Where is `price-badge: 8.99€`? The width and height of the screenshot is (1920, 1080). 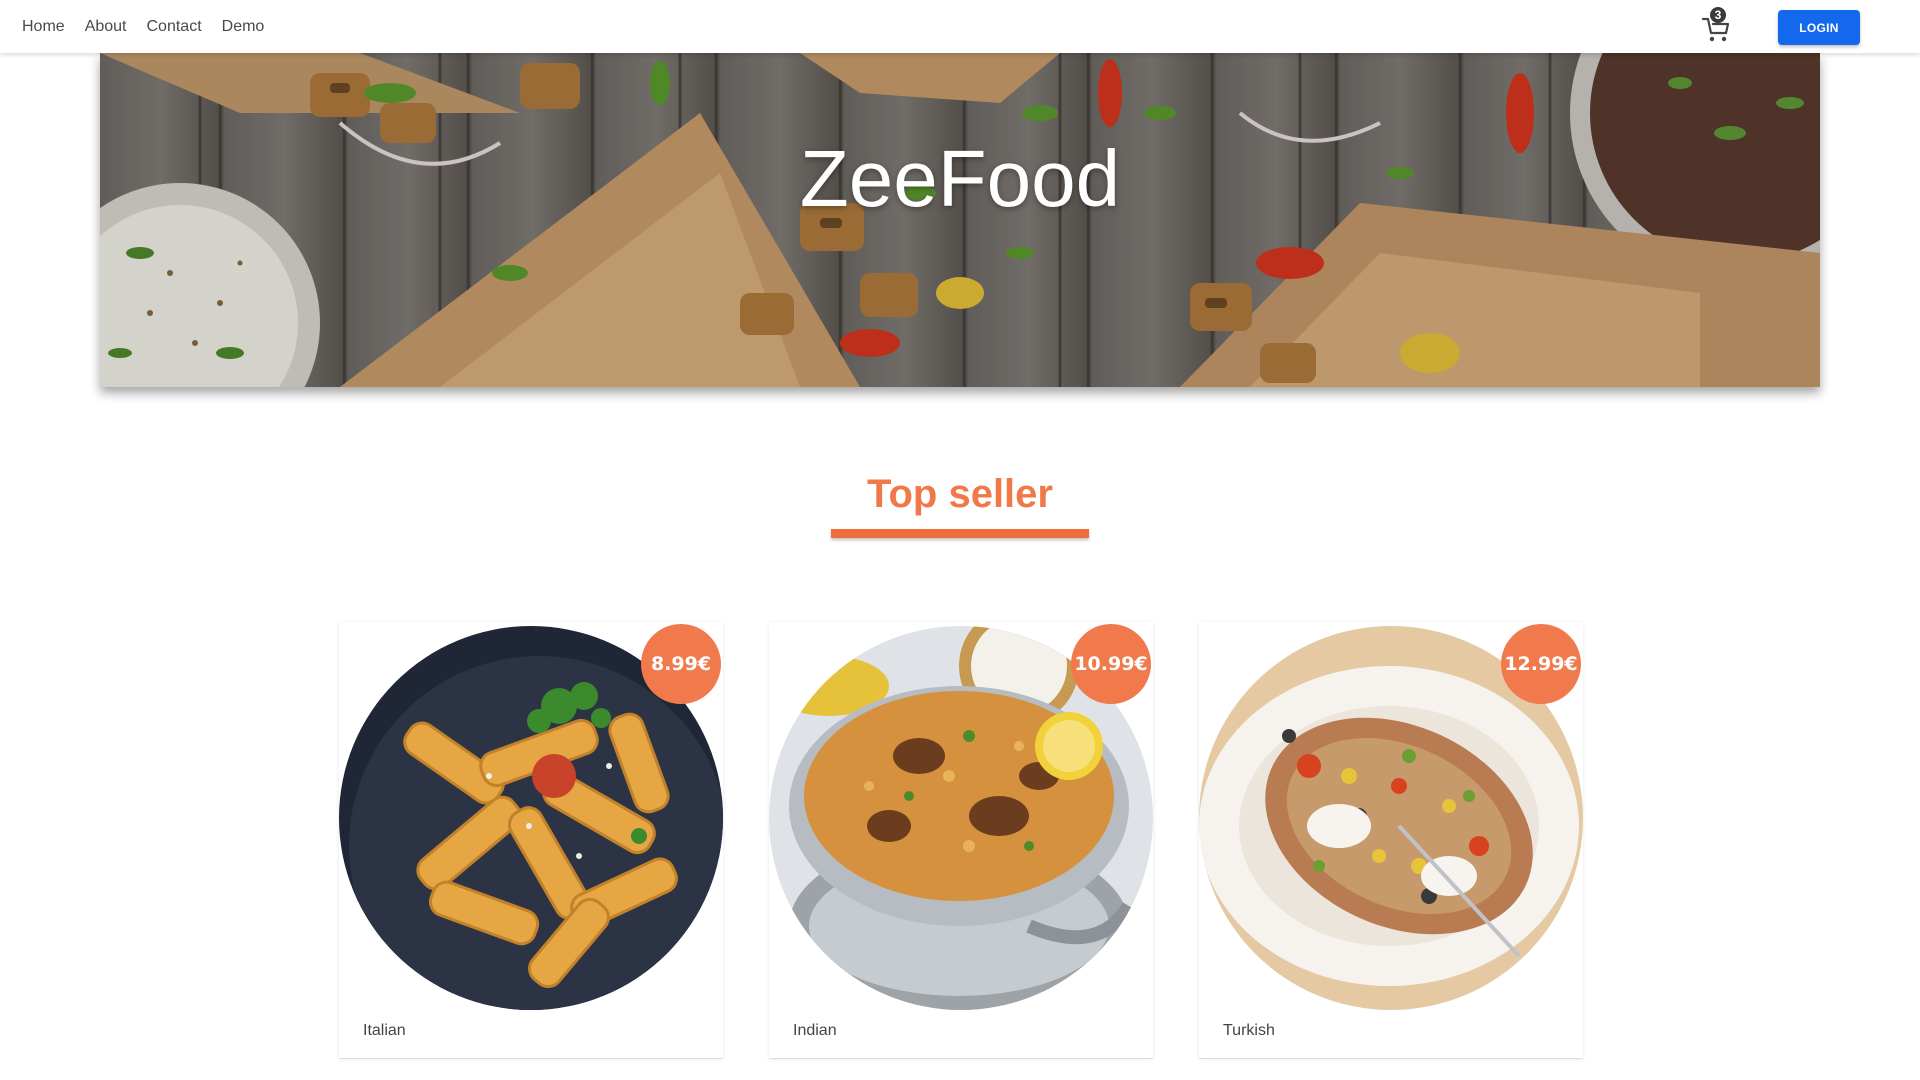
price-badge: 8.99€ is located at coordinates (681, 664).